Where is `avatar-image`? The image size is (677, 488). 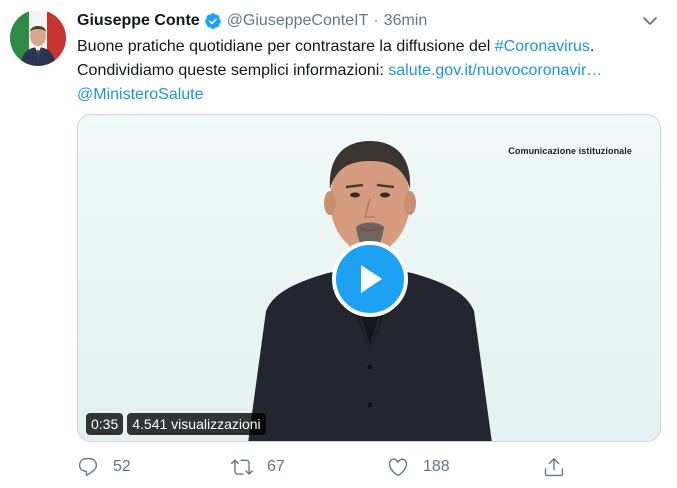 avatar-image is located at coordinates (38, 38).